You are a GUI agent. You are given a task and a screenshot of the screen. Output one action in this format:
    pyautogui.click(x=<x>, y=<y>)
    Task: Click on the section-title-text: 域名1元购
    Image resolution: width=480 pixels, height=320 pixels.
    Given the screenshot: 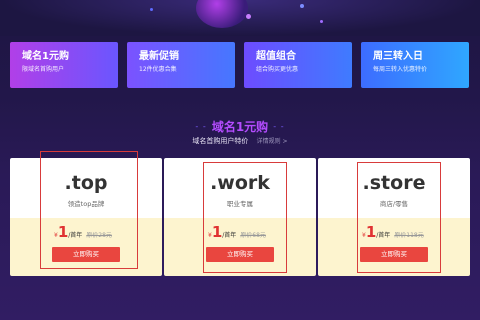 What is the action you would take?
    pyautogui.click(x=240, y=127)
    